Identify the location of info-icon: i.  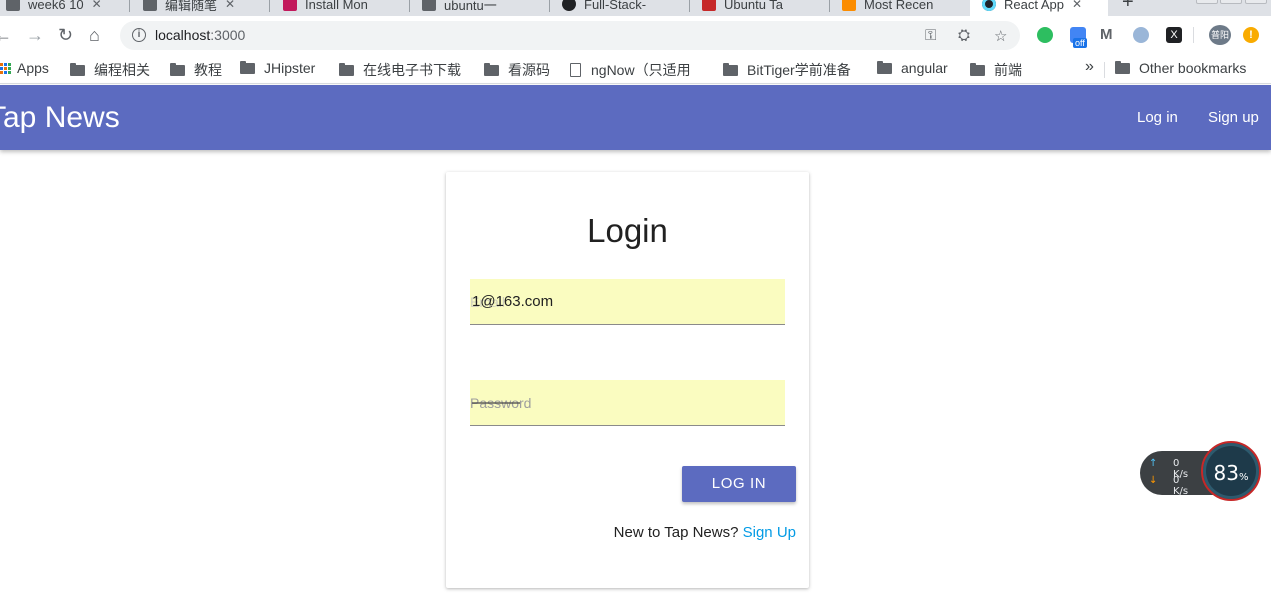
(139, 35).